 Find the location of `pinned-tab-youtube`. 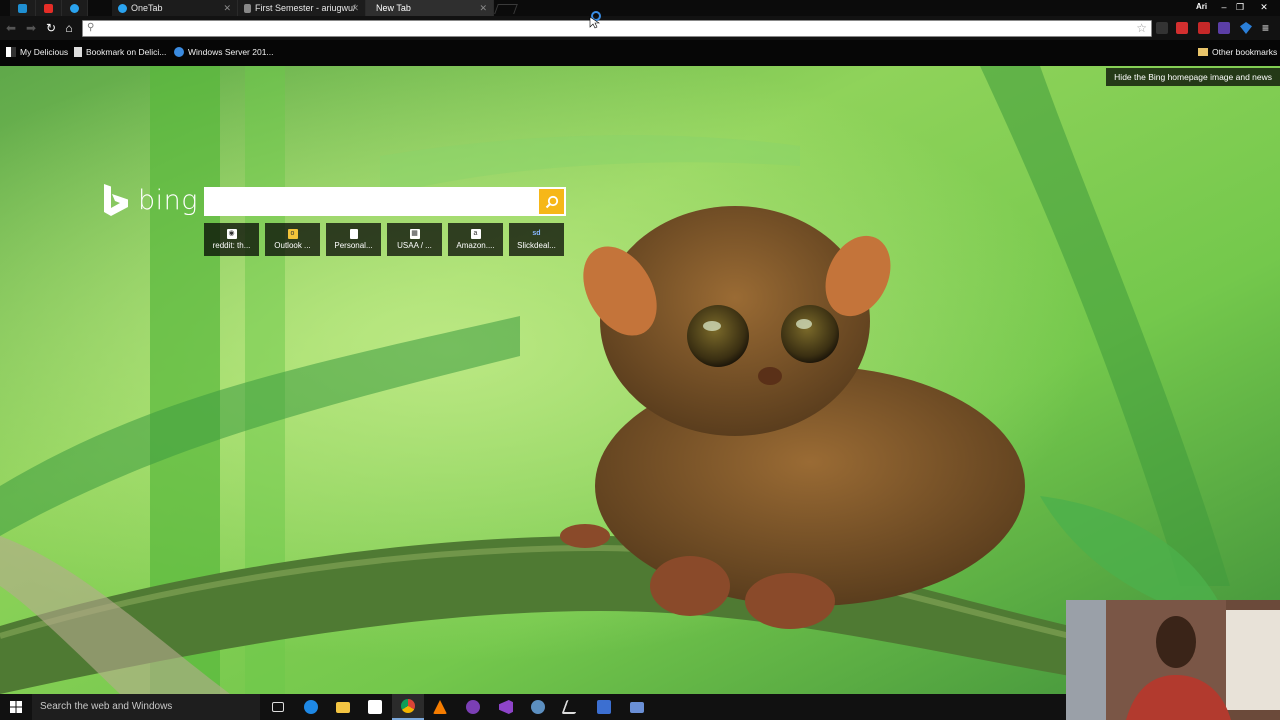

pinned-tab-youtube is located at coordinates (49, 8).